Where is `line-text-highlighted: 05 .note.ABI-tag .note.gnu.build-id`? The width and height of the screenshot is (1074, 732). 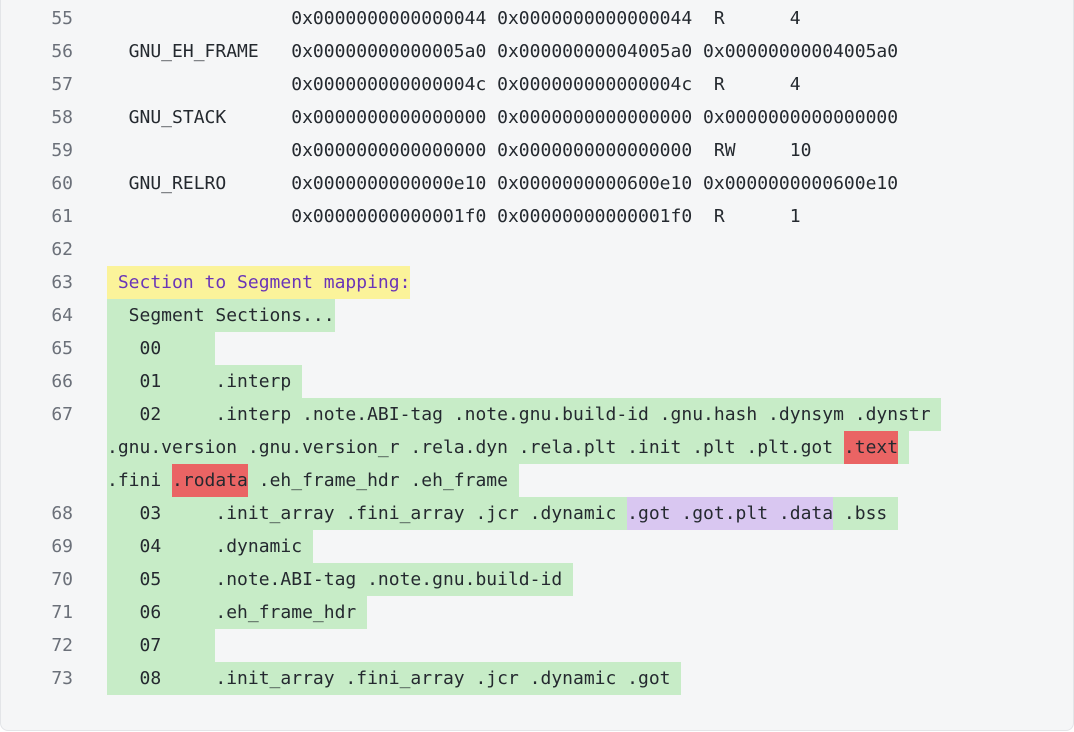 line-text-highlighted: 05 .note.ABI-tag .note.gnu.build-id is located at coordinates (340, 579).